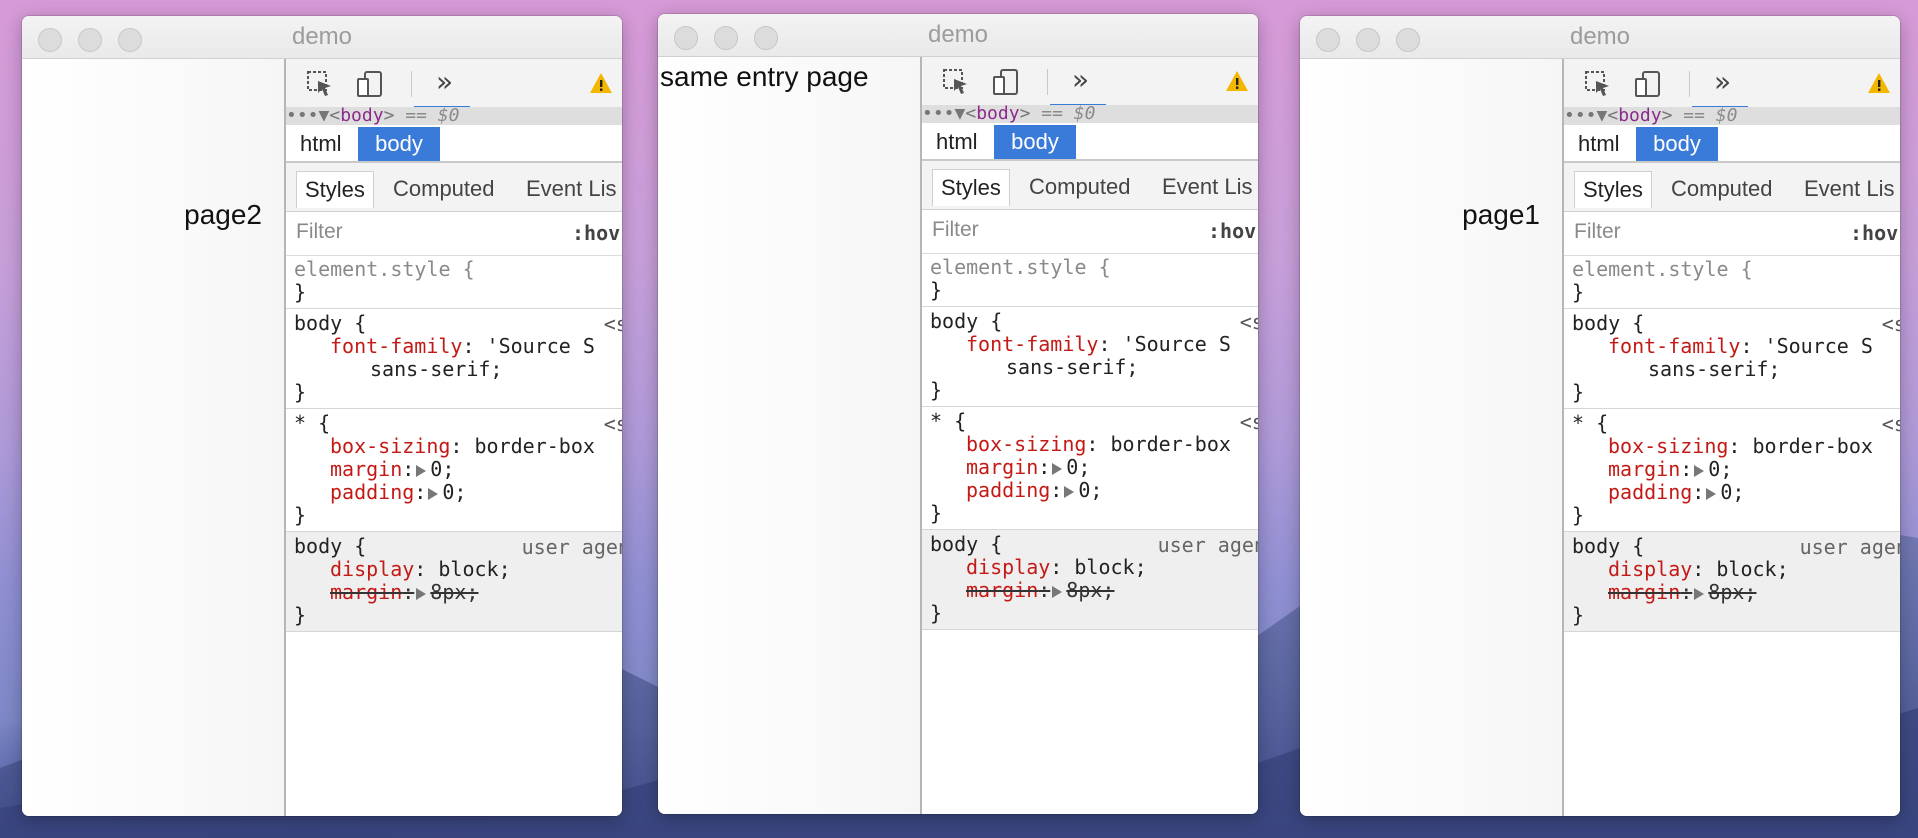 This screenshot has height=838, width=1918. What do you see at coordinates (1501, 214) in the screenshot?
I see `page-label: page1` at bounding box center [1501, 214].